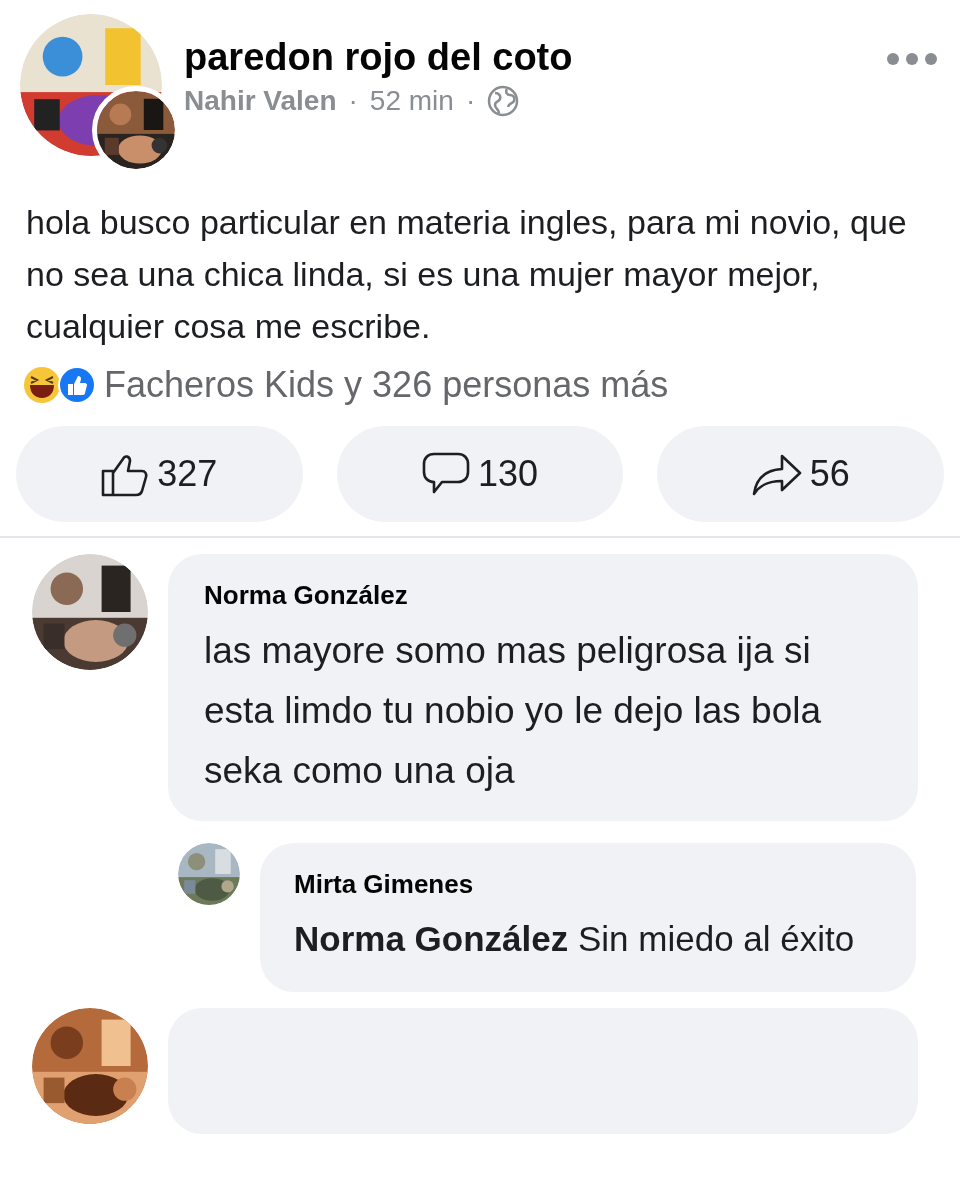 The image size is (960, 1200). Describe the element at coordinates (575, 939) in the screenshot. I see `comment-text: Norma González Sin miedo al éxito` at that location.